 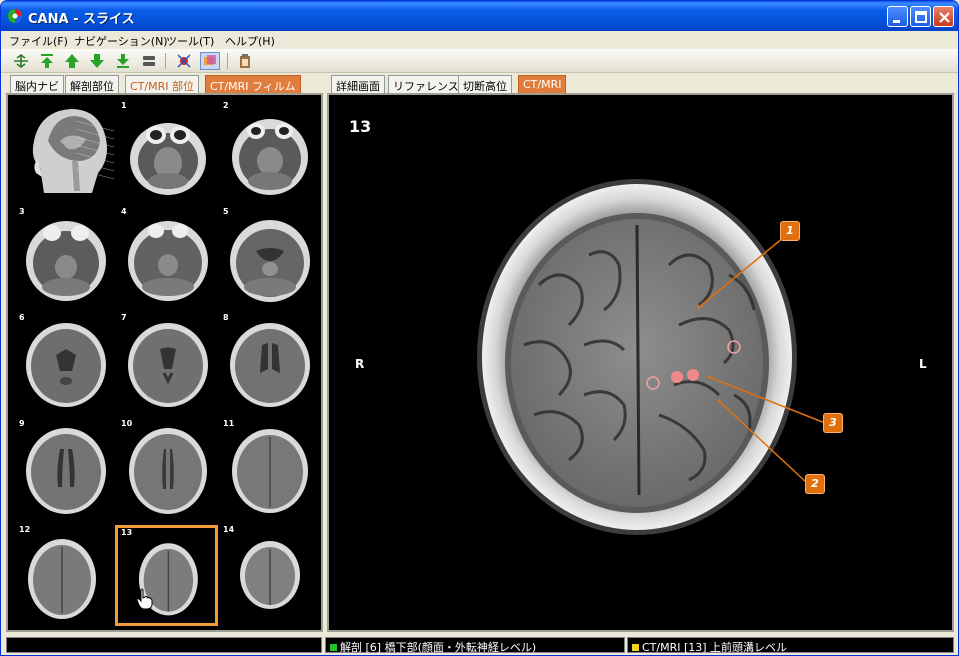 What do you see at coordinates (635, 647) in the screenshot?
I see `yellow-indicator-icon` at bounding box center [635, 647].